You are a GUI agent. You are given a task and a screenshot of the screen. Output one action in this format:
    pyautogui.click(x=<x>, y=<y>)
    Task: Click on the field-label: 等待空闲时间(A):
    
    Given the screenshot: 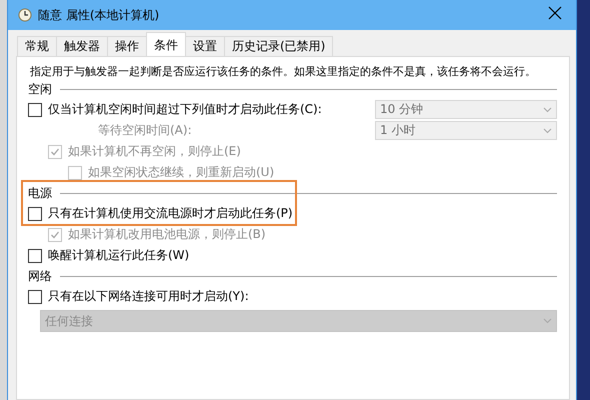 What is the action you would take?
    pyautogui.click(x=144, y=130)
    